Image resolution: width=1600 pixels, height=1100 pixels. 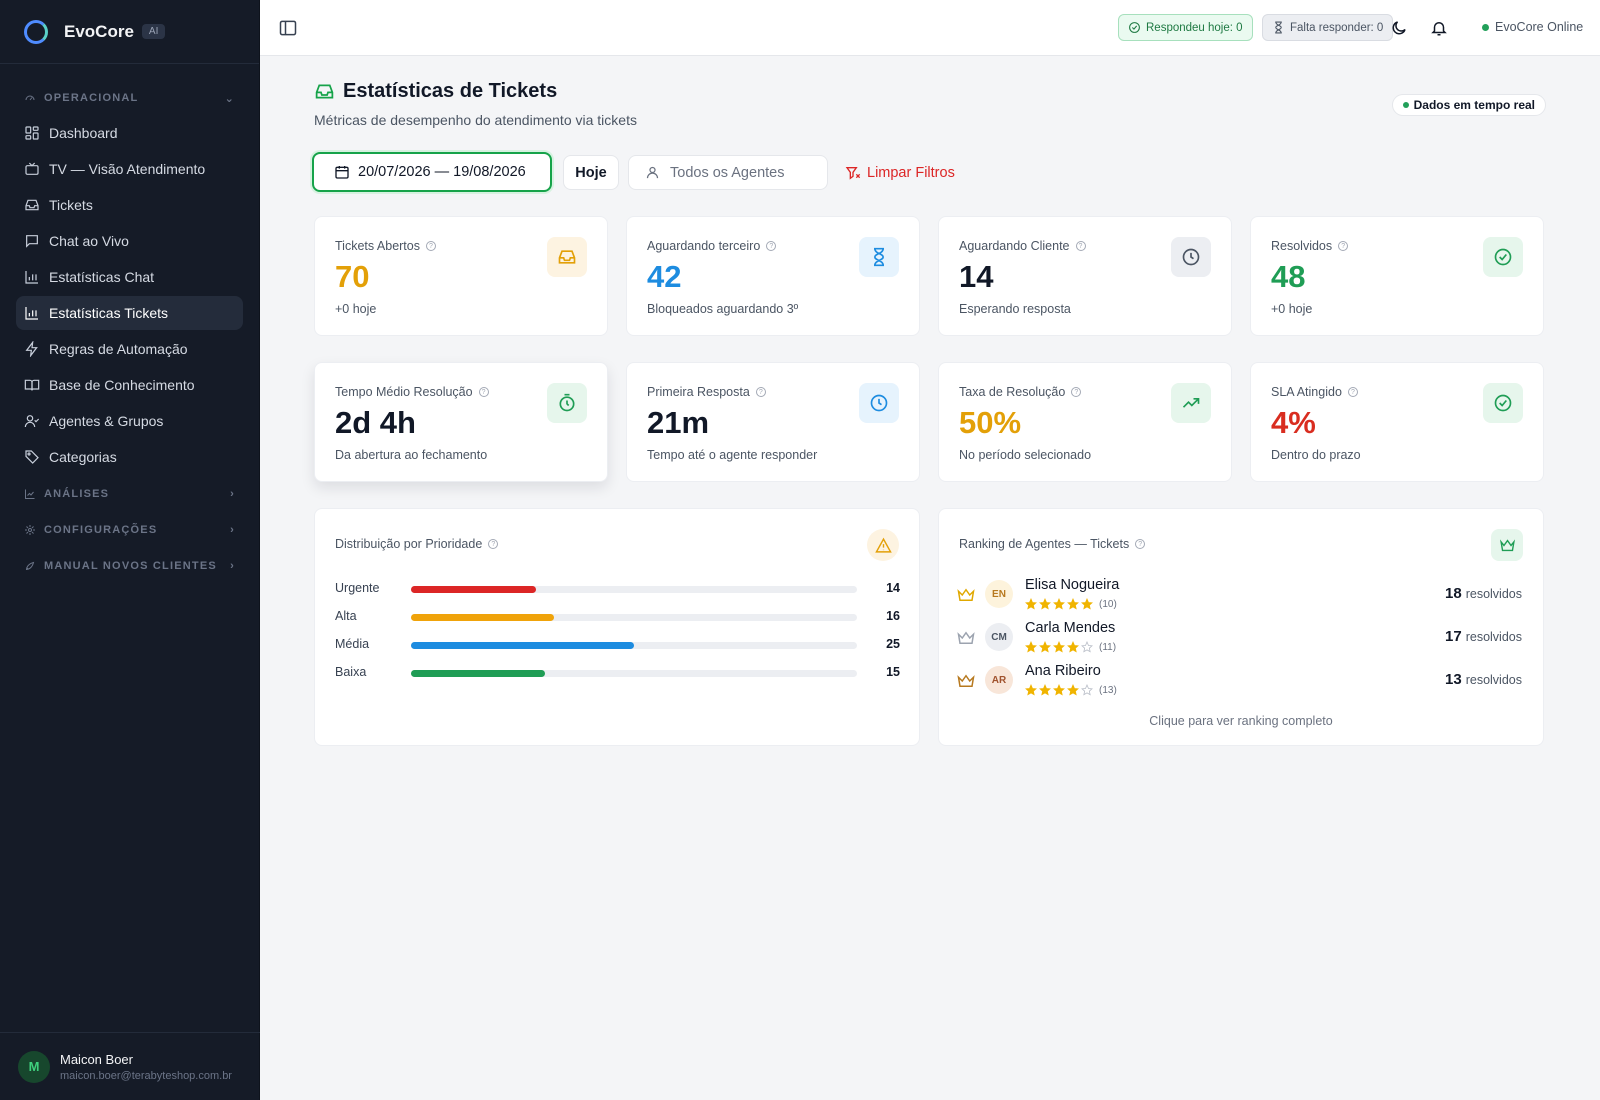 I want to click on crown-icon, so click(x=1507, y=545).